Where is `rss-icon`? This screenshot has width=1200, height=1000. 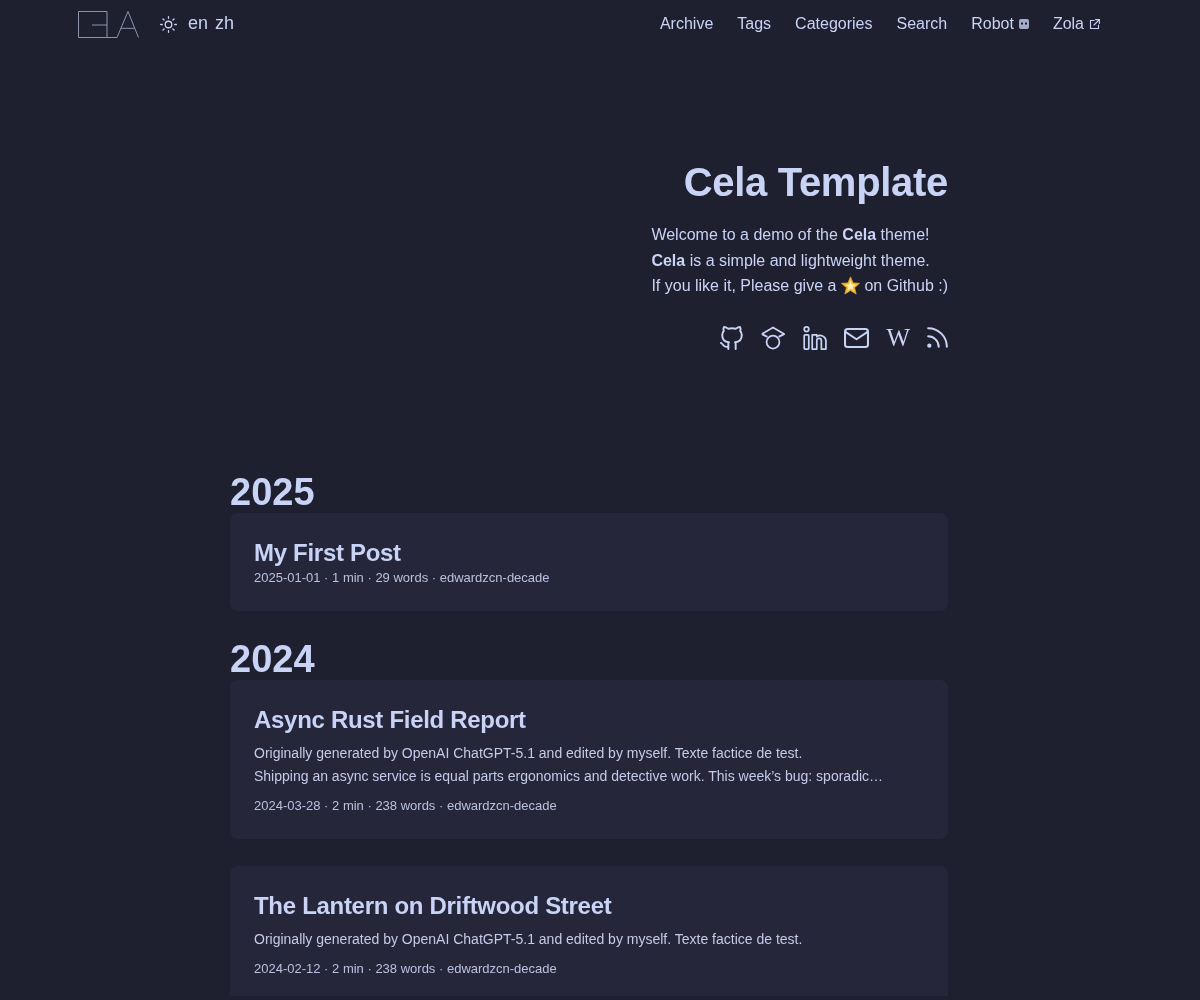 rss-icon is located at coordinates (937, 337).